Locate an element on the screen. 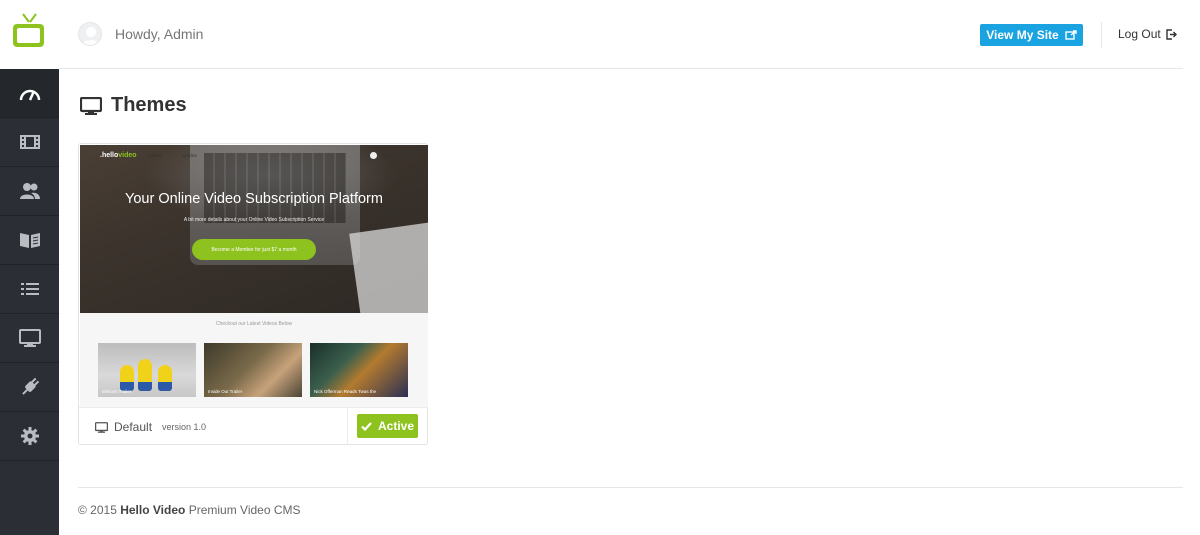  active-theme-button: Active is located at coordinates (387, 426).